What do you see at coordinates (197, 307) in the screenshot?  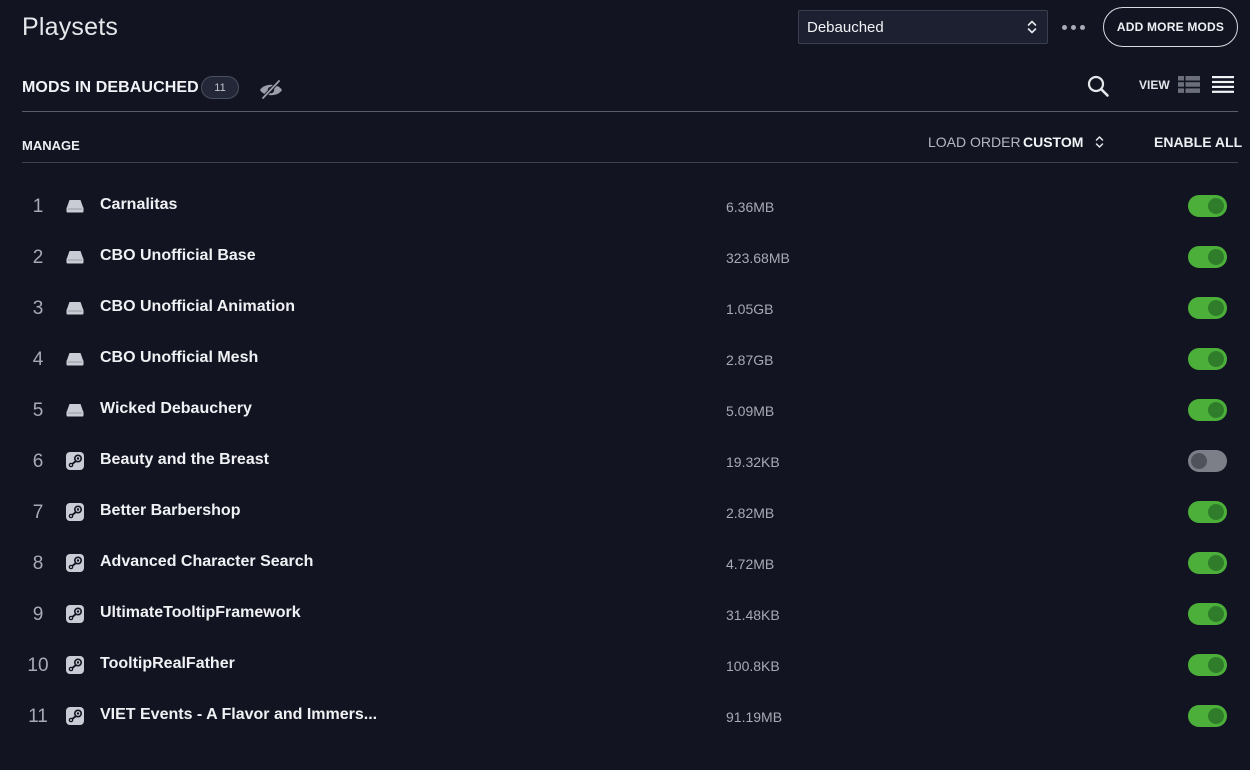 I see `mod-name: CBO Unofficial Animation` at bounding box center [197, 307].